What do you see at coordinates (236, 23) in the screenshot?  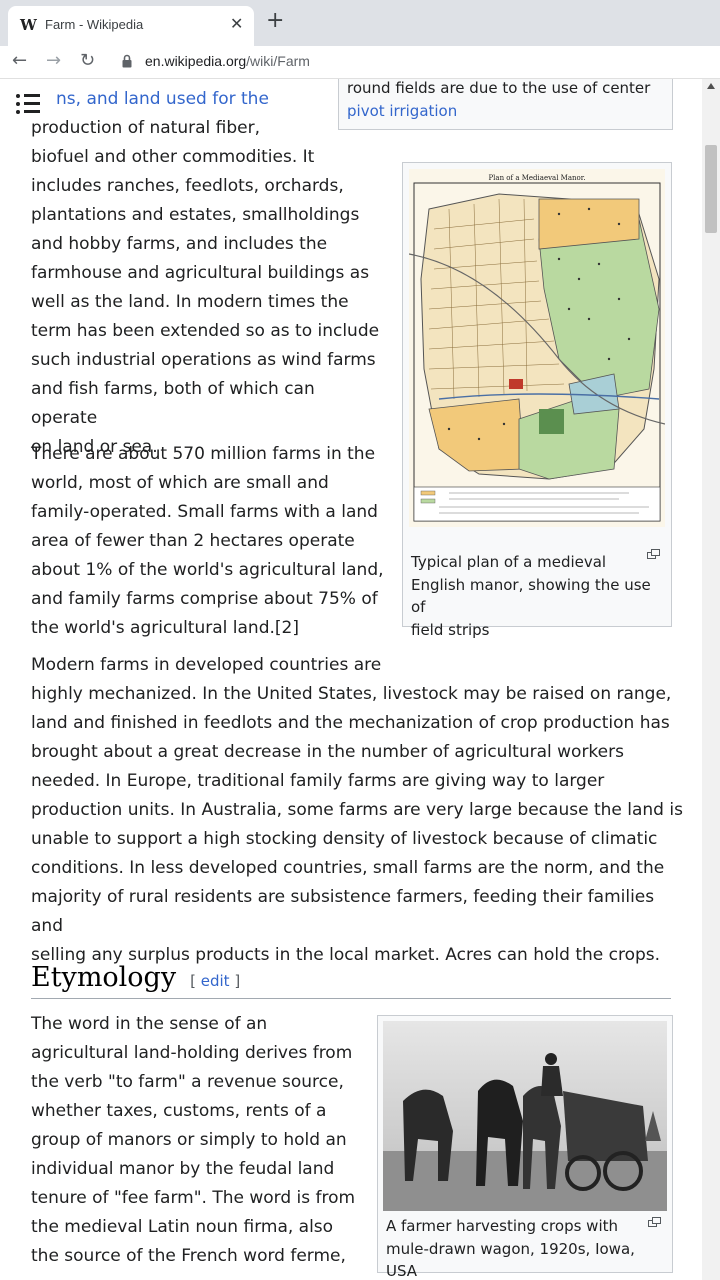 I see `close-tab-icon: ✕` at bounding box center [236, 23].